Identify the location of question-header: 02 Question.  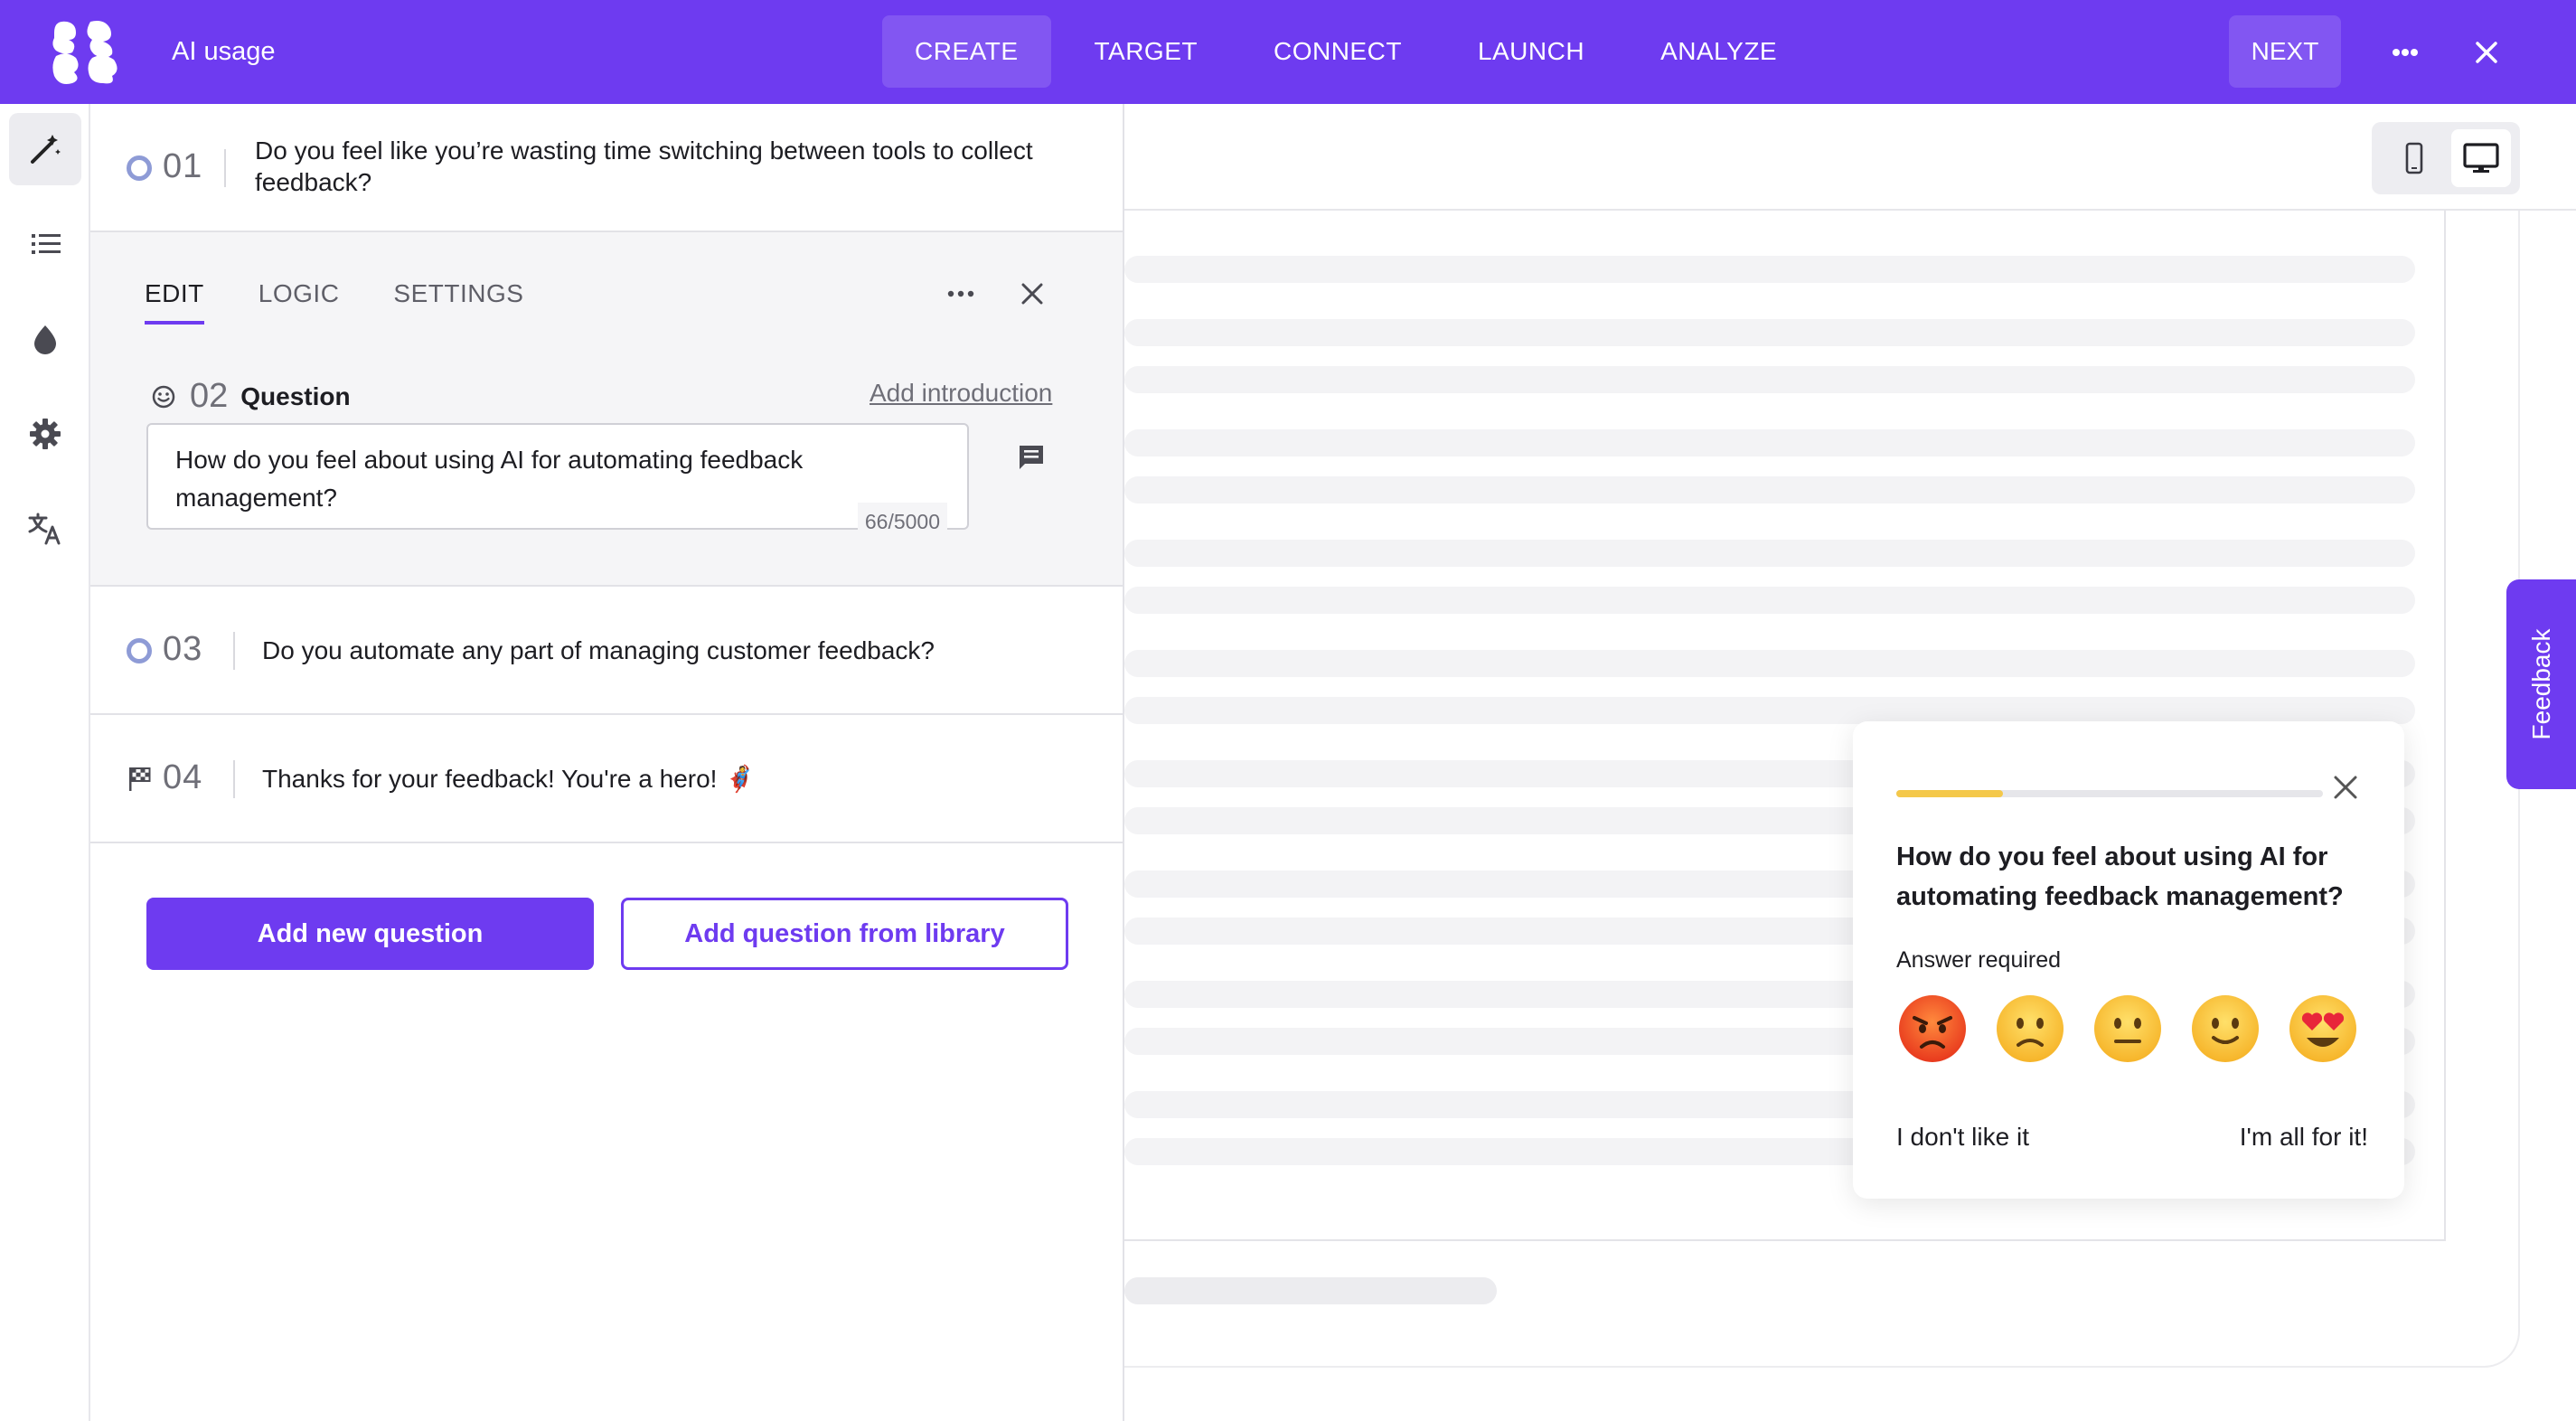
(251, 396).